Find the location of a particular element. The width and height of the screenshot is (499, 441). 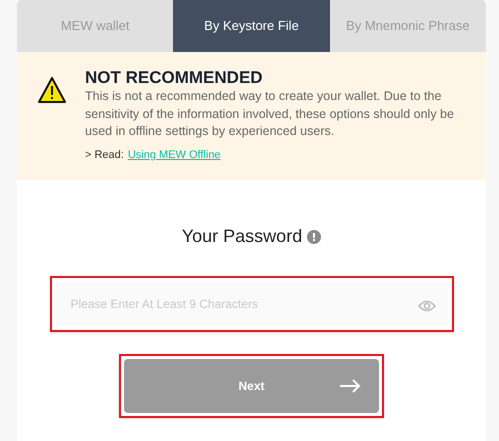

arrow-icon is located at coordinates (350, 386).